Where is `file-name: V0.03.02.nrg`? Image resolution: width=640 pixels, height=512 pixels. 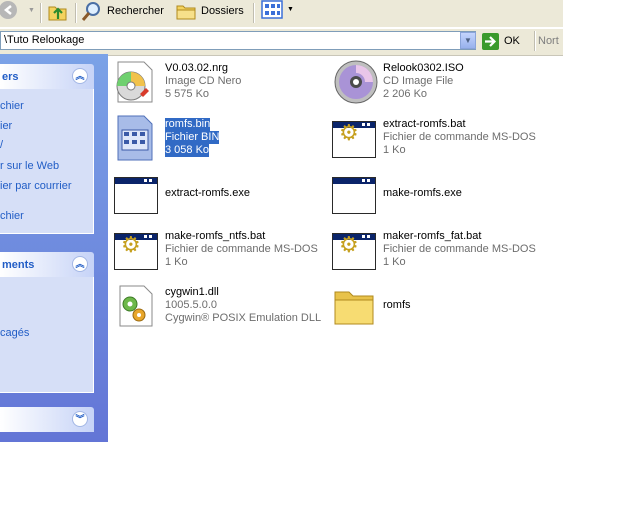 file-name: V0.03.02.nrg is located at coordinates (196, 68).